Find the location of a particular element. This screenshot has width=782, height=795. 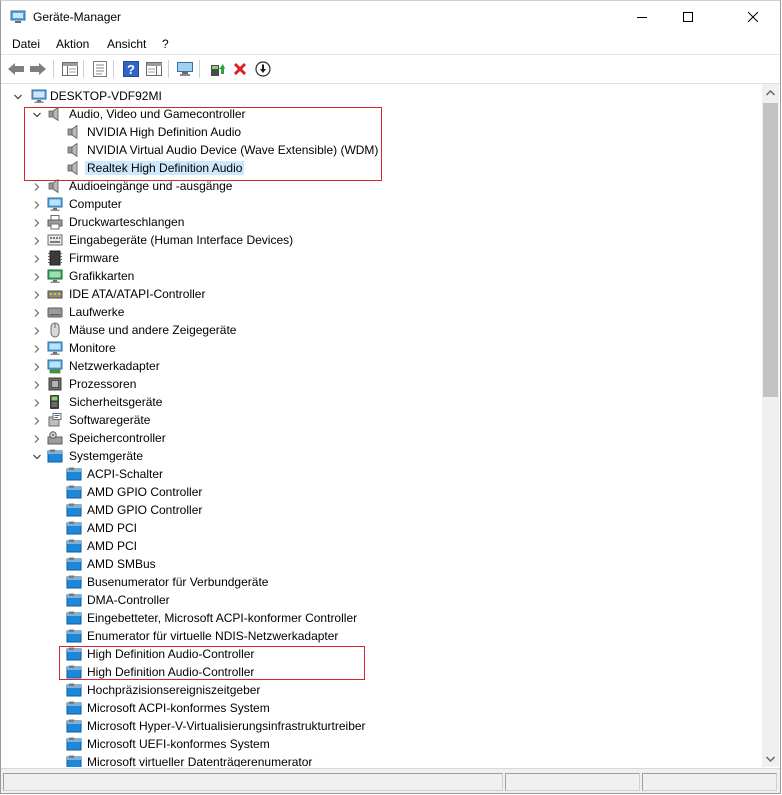

tree-category: Prozessoren is located at coordinates (382, 384).